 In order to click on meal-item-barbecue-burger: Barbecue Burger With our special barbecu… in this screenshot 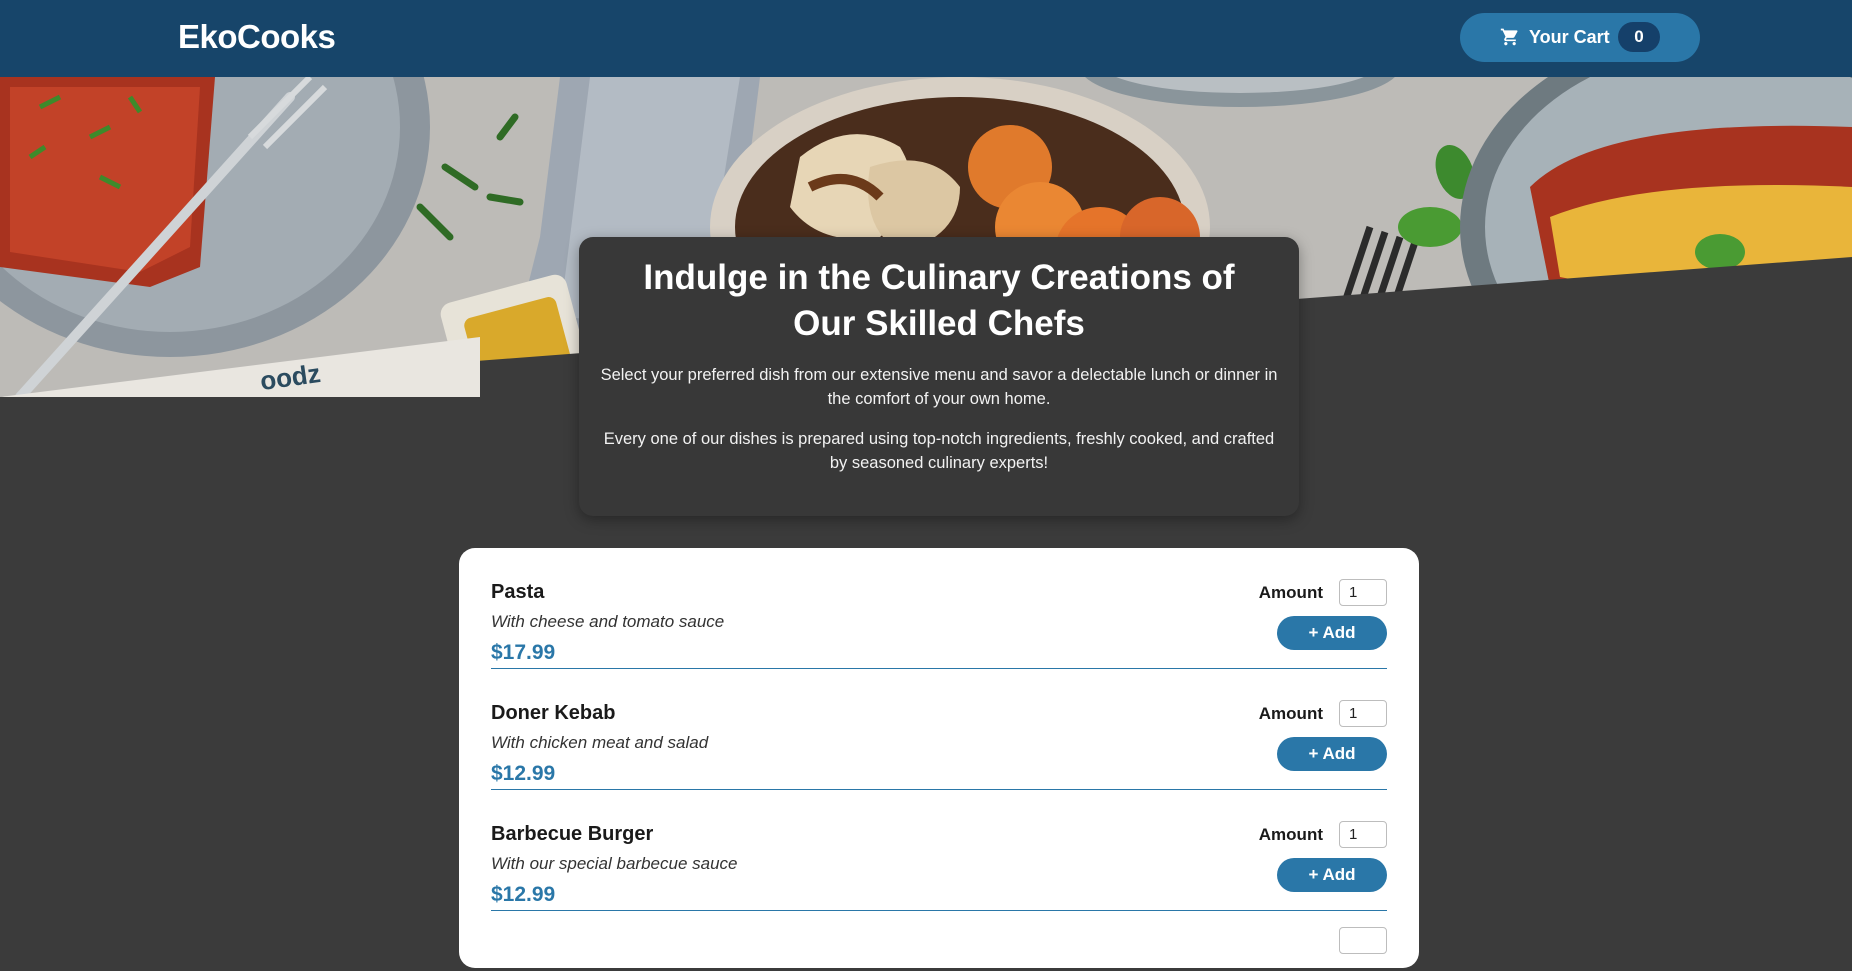, I will do `click(939, 850)`.